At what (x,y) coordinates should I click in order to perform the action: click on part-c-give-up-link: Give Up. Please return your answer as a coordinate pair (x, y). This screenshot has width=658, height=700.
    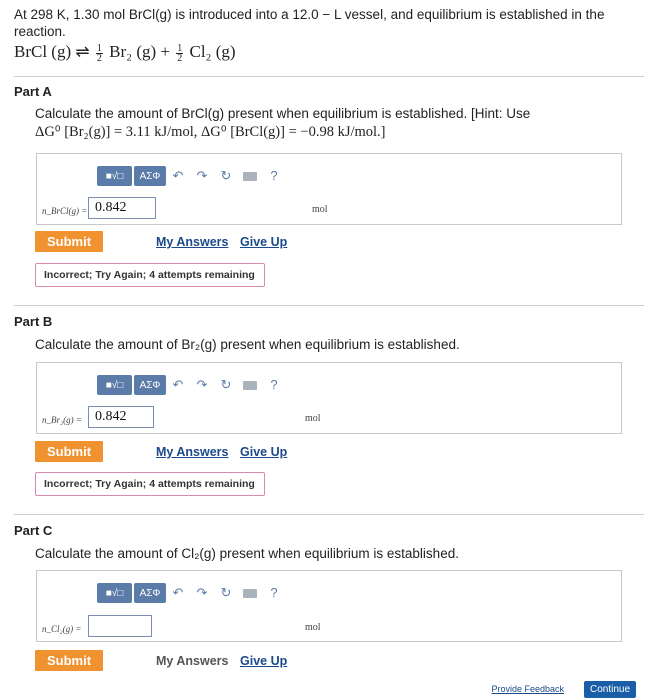
    Looking at the image, I should click on (263, 661).